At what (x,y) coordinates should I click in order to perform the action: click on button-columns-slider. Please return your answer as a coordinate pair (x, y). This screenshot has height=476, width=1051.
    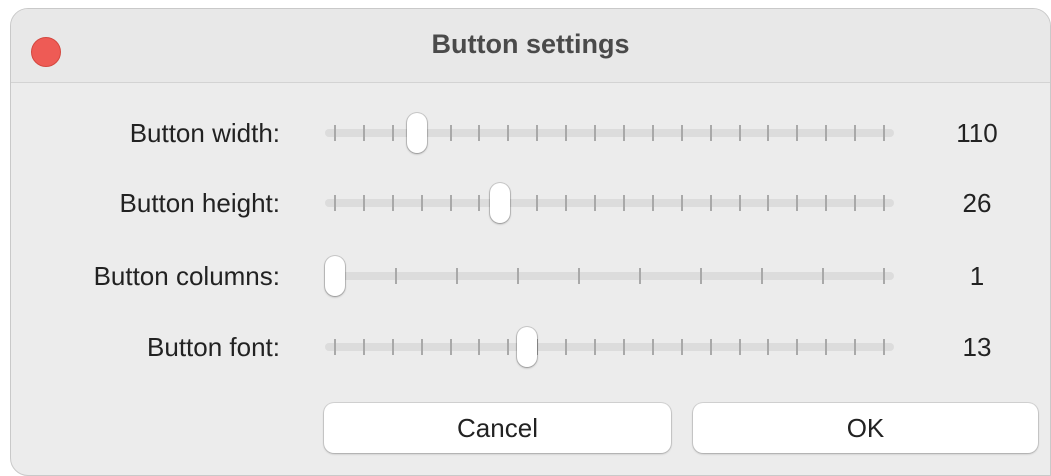
    Looking at the image, I should click on (609, 276).